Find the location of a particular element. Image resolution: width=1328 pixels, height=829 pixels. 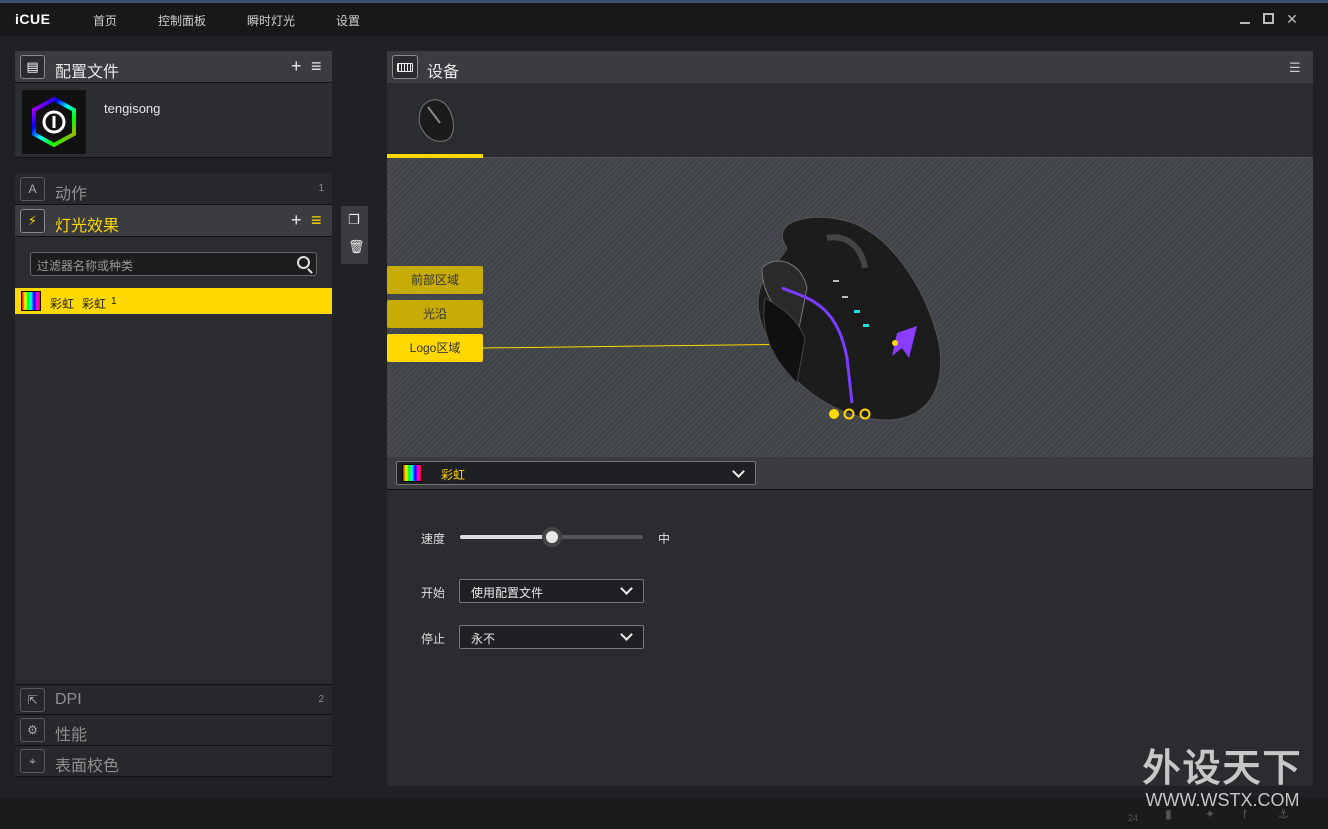

speed-slider-handle is located at coordinates (551, 537).